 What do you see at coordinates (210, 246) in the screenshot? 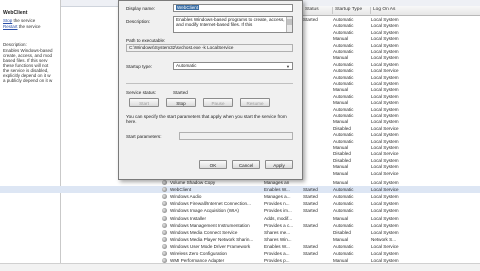
I see `cell-name: Windows User Mode Driver Framework` at bounding box center [210, 246].